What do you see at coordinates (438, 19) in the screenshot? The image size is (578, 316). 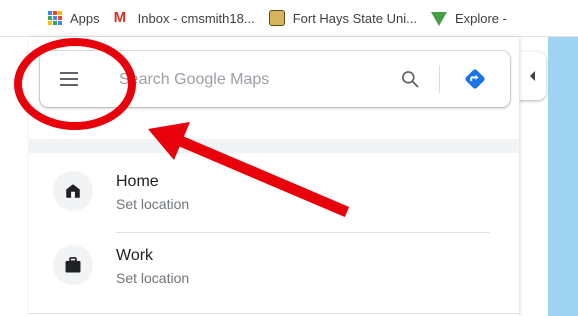 I see `vidyard-icon` at bounding box center [438, 19].